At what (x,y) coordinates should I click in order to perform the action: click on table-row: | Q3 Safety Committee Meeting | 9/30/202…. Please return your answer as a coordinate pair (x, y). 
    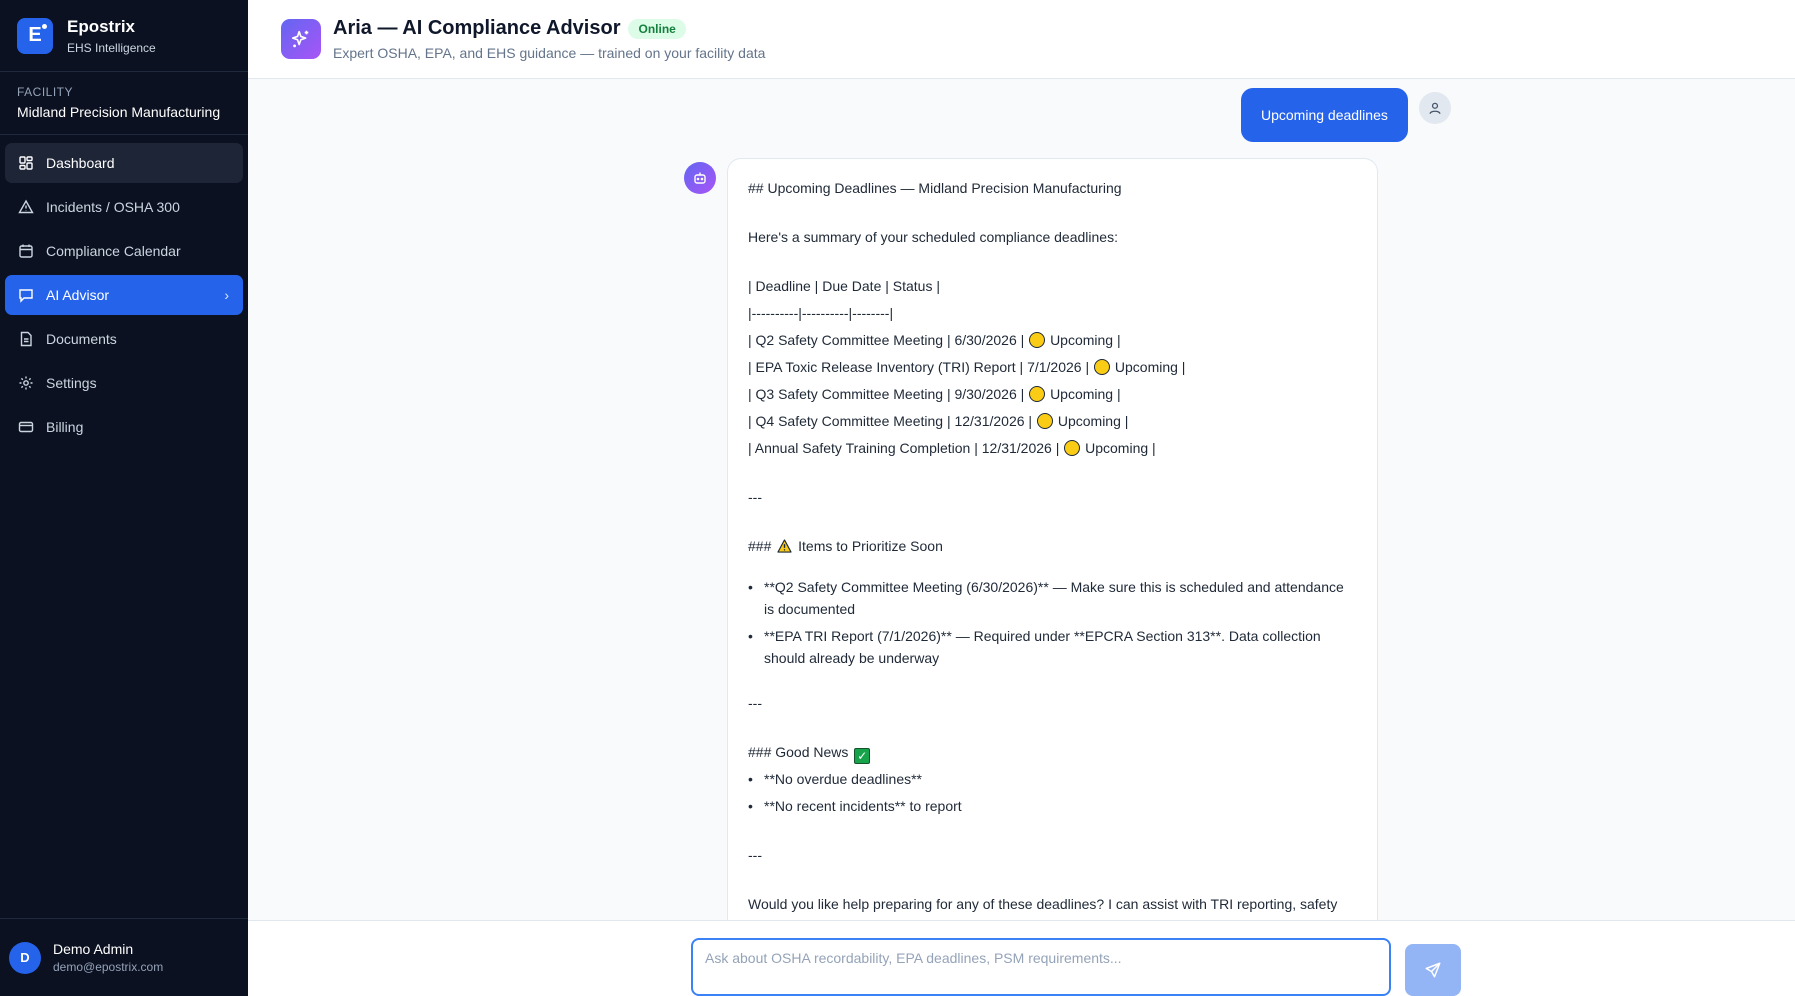
    Looking at the image, I should click on (934, 394).